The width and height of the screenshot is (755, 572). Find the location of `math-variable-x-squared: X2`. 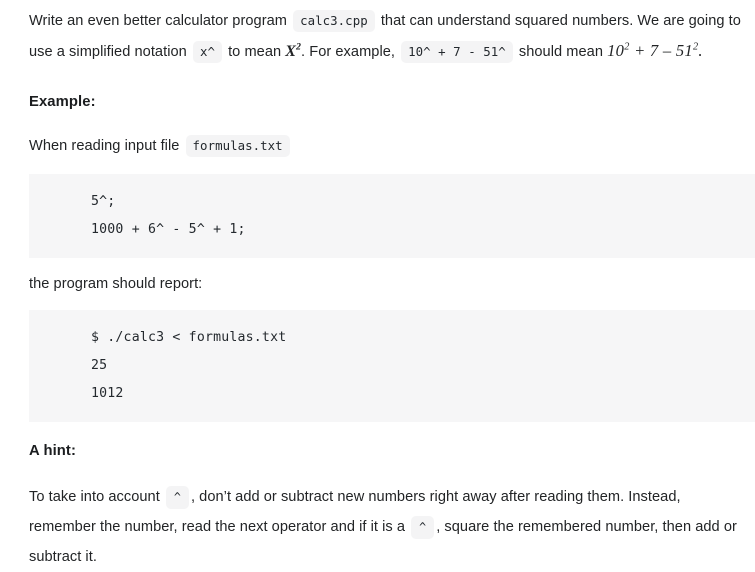

math-variable-x-squared: X2 is located at coordinates (293, 51).